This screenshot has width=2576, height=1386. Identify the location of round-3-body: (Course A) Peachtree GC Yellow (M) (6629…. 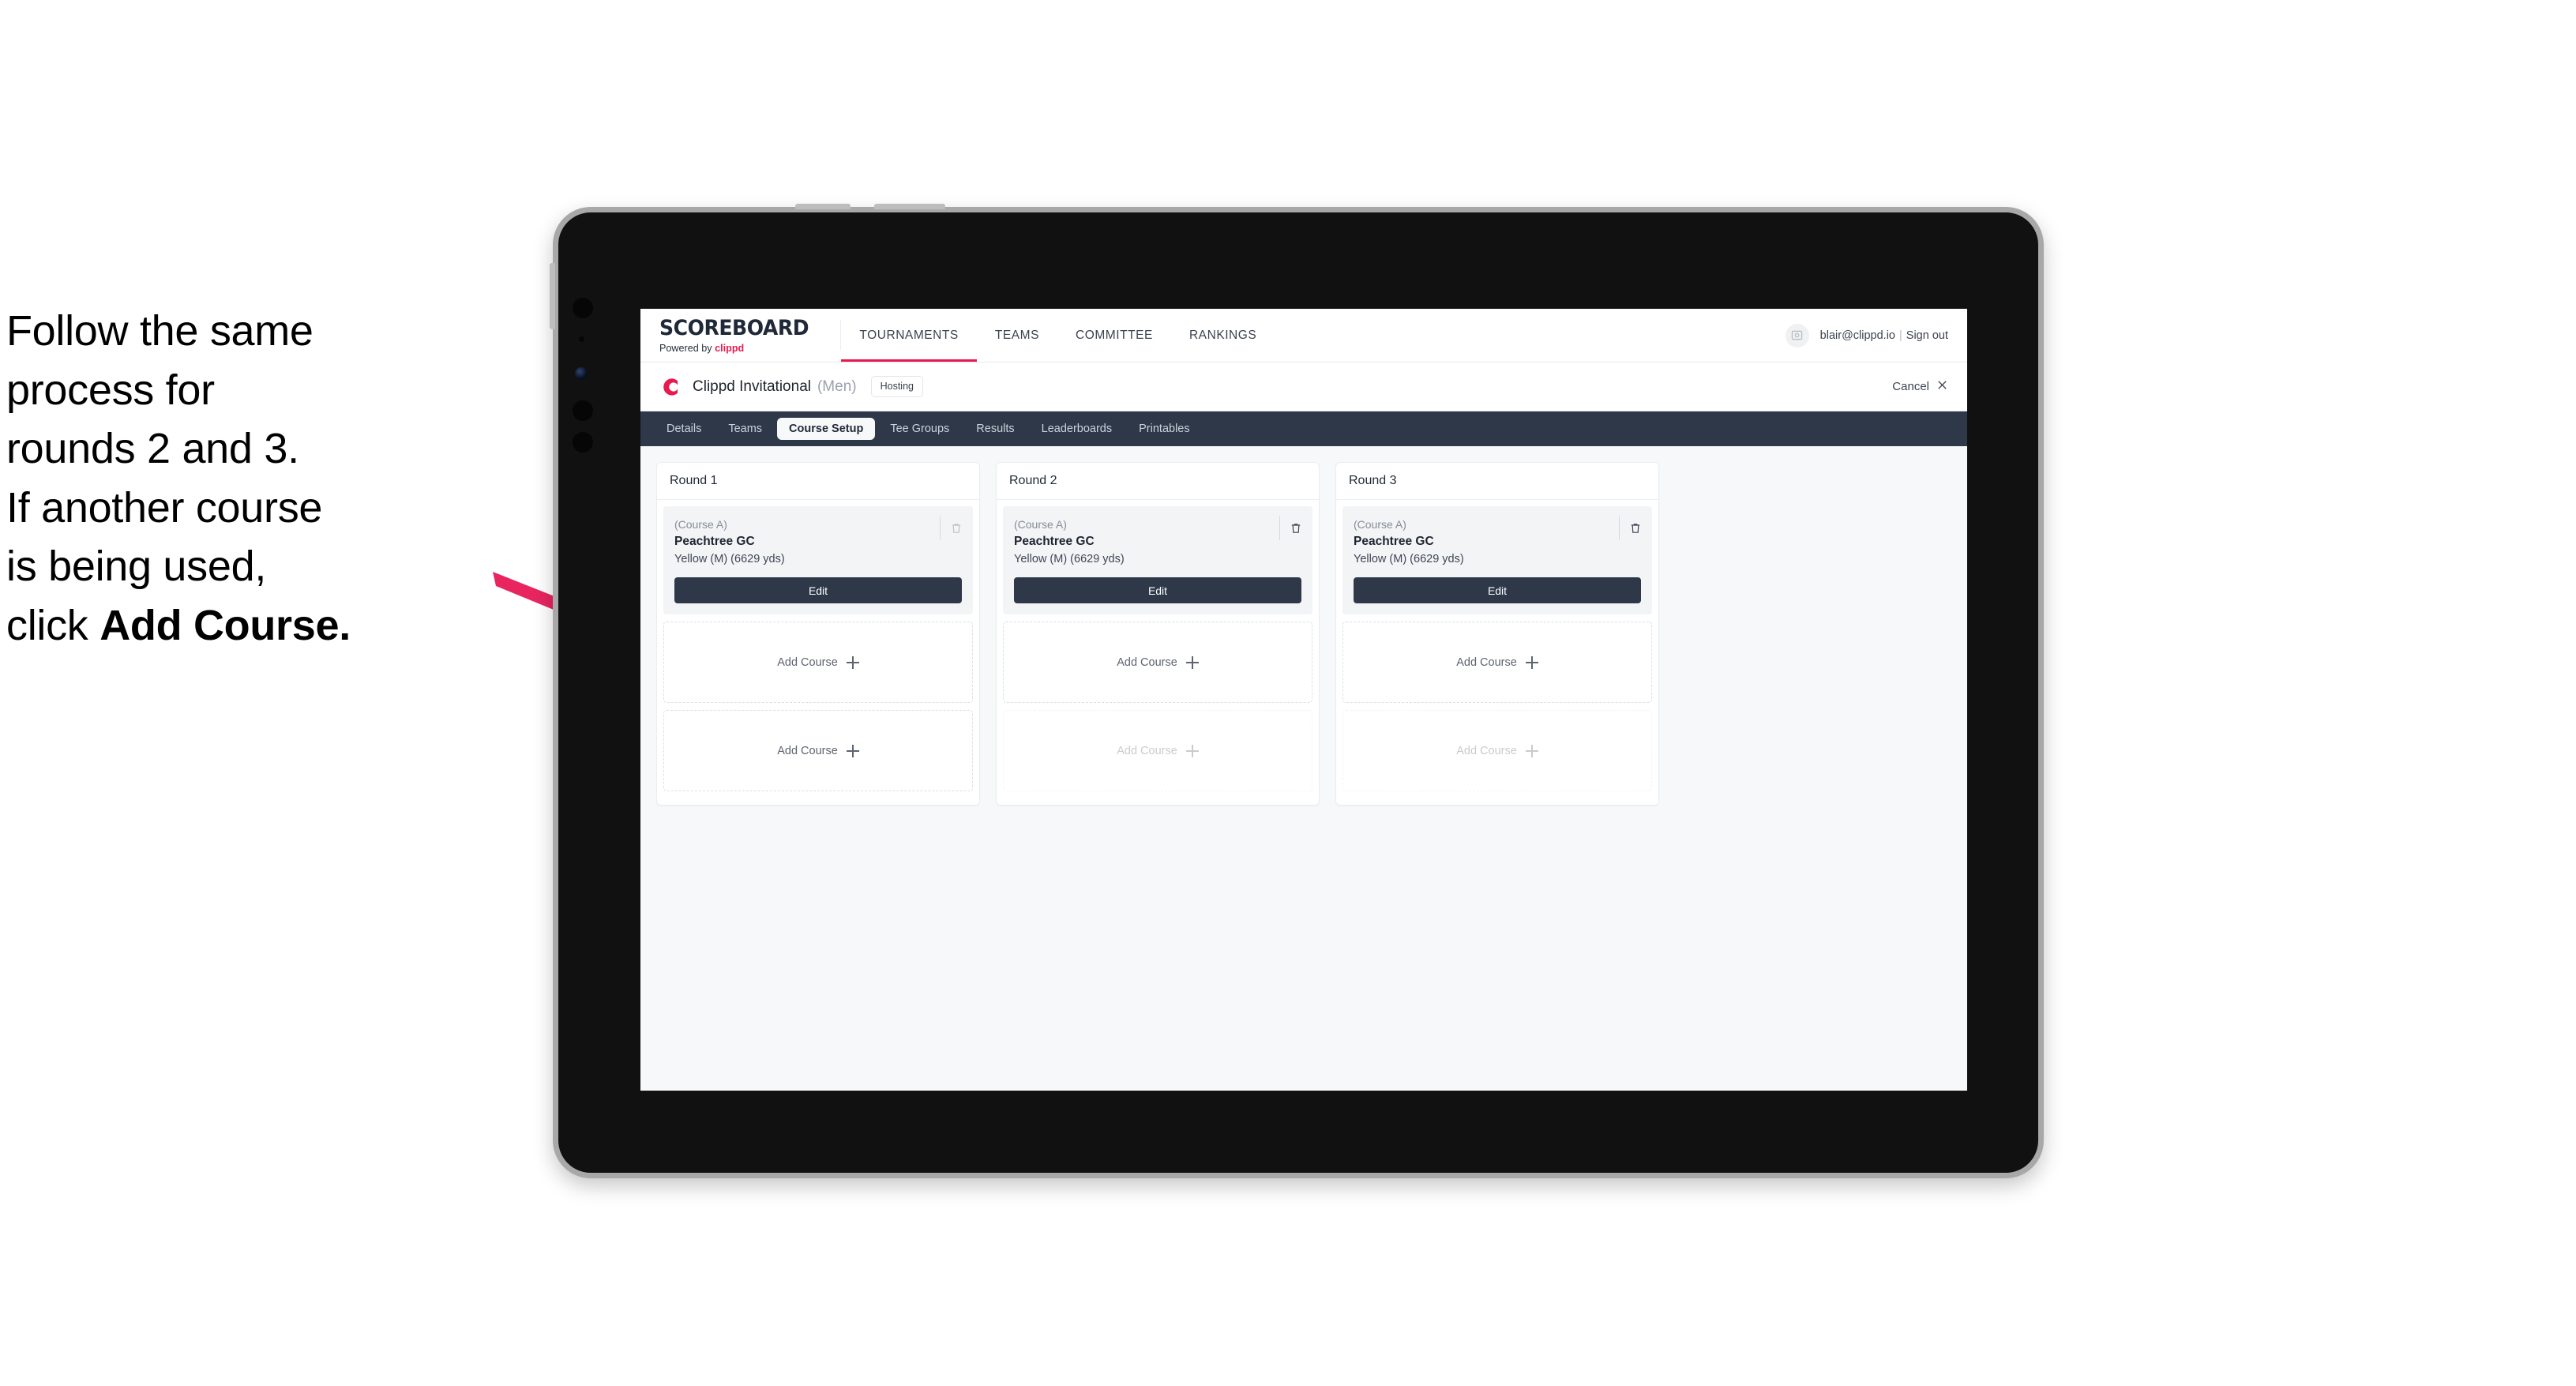
(1497, 652).